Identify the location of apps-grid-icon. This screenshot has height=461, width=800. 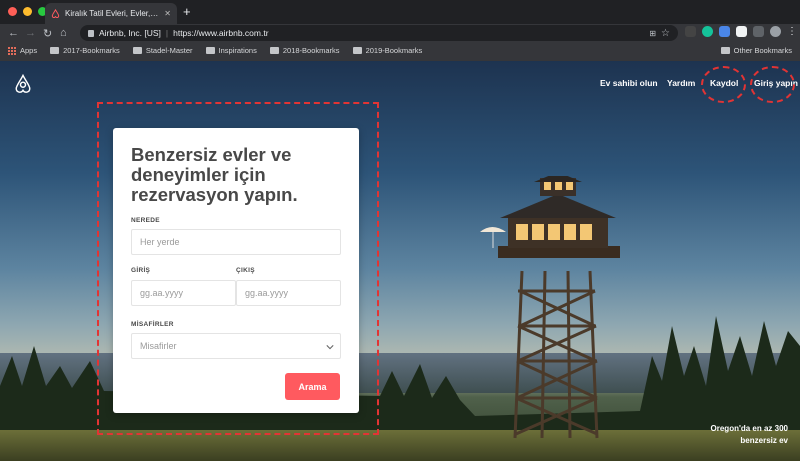
(12, 50).